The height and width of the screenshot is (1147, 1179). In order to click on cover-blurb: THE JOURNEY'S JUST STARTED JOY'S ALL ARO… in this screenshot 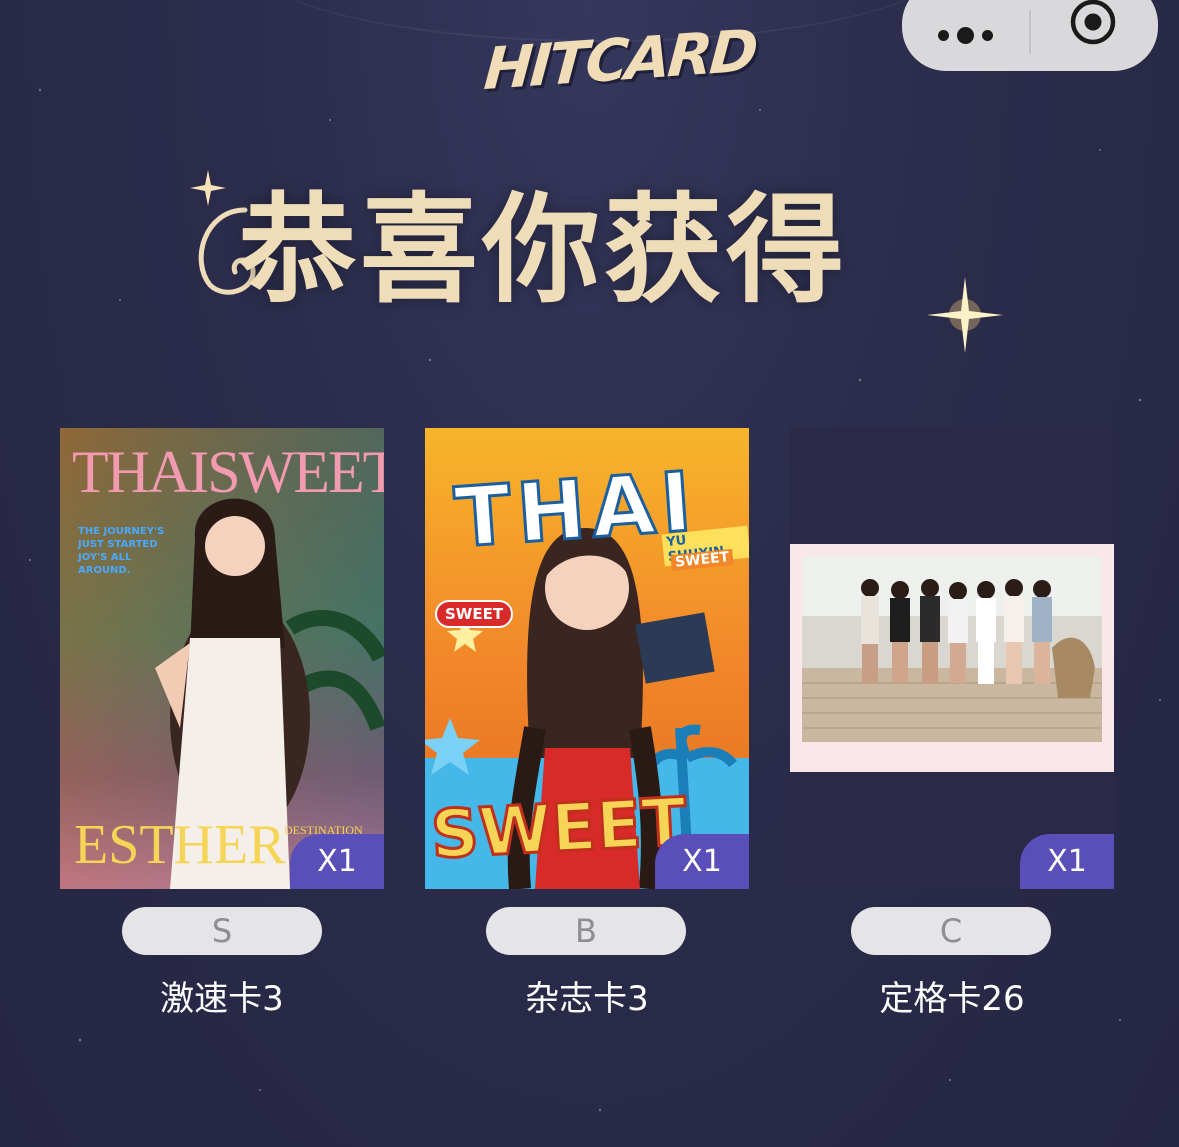, I will do `click(121, 551)`.